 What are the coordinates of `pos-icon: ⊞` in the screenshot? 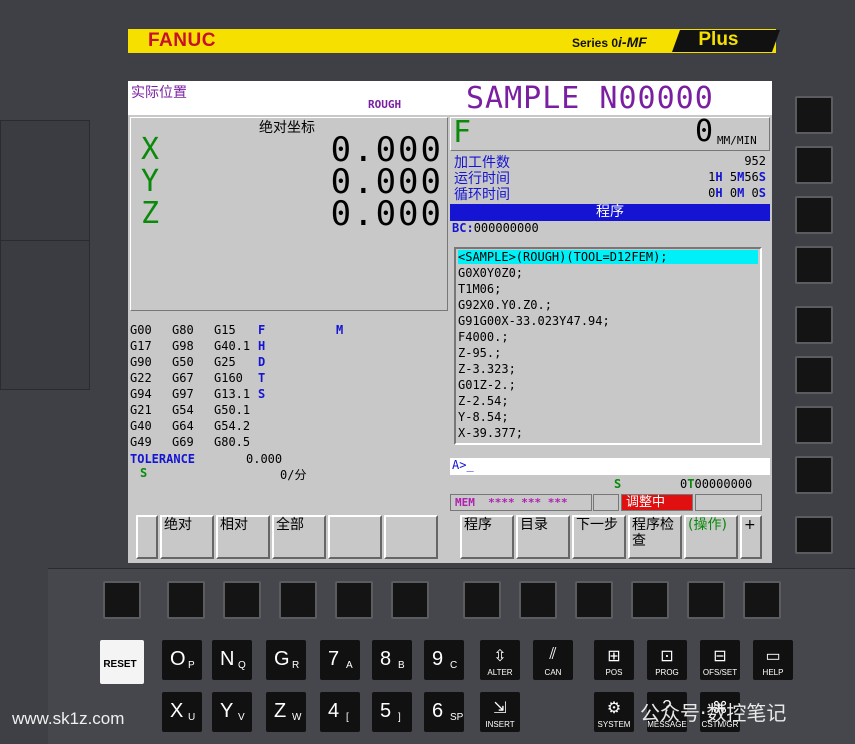 It's located at (614, 656).